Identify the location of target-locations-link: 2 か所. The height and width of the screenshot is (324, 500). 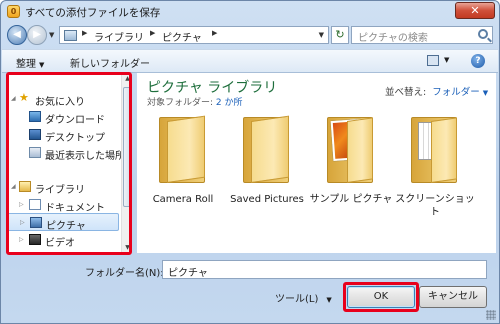
(229, 103).